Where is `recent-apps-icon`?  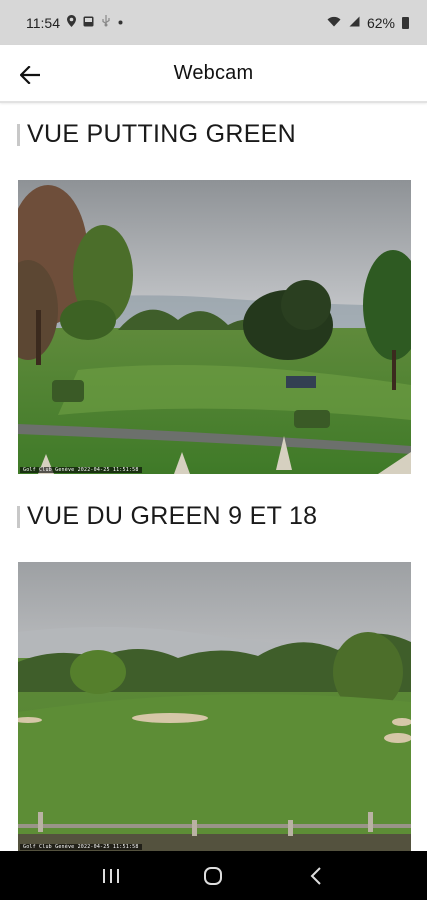 recent-apps-icon is located at coordinates (111, 875).